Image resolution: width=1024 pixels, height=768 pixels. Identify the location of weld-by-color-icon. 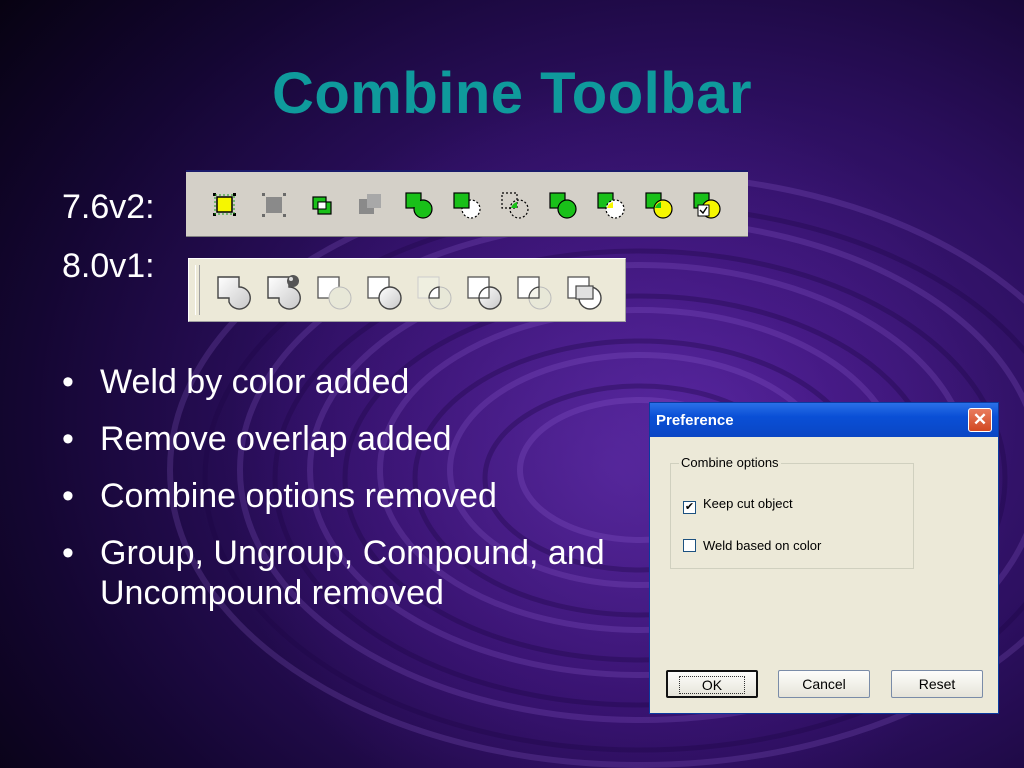
(284, 290).